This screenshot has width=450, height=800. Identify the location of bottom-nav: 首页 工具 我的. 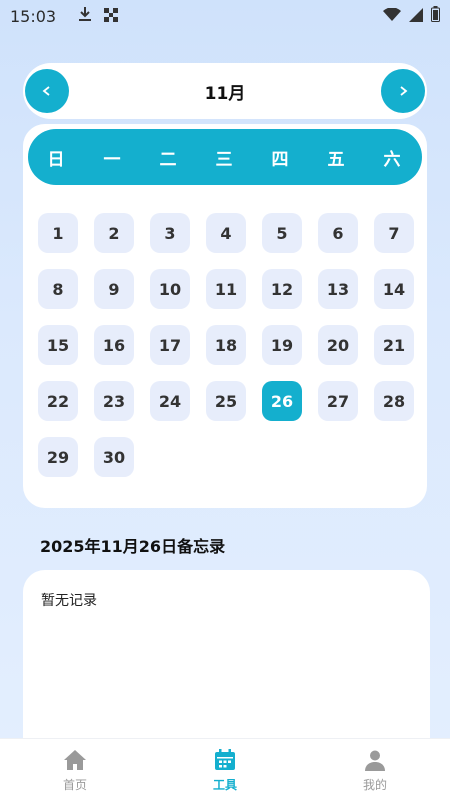
(225, 769).